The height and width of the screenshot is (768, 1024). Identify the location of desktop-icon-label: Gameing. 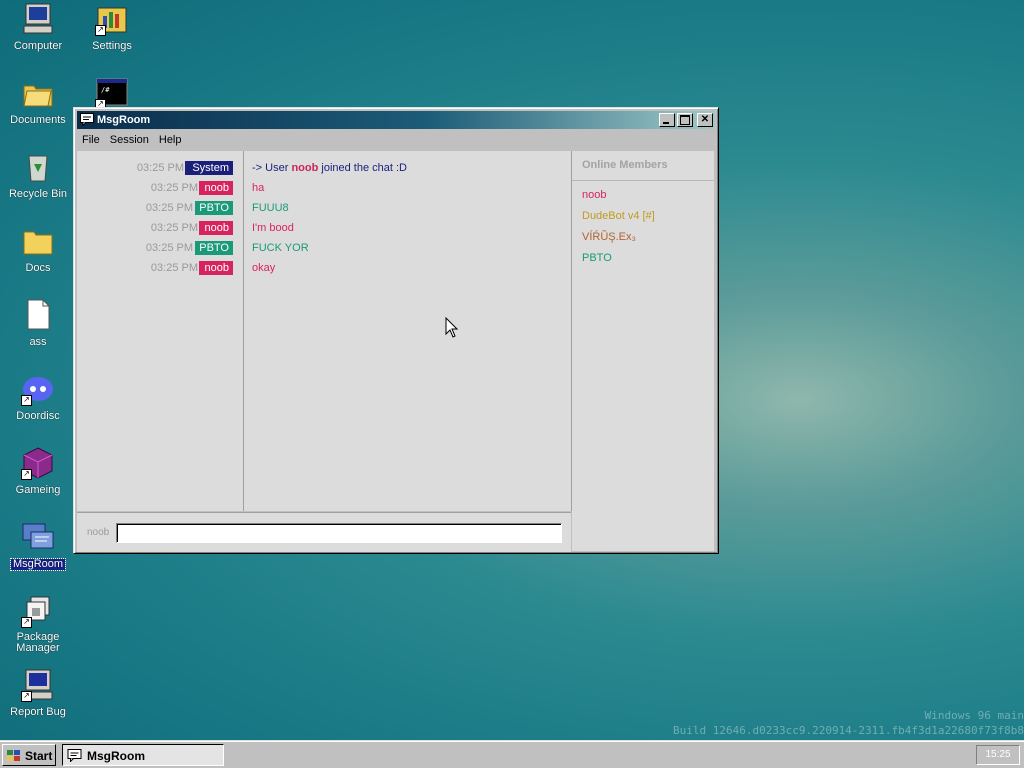
(38, 490).